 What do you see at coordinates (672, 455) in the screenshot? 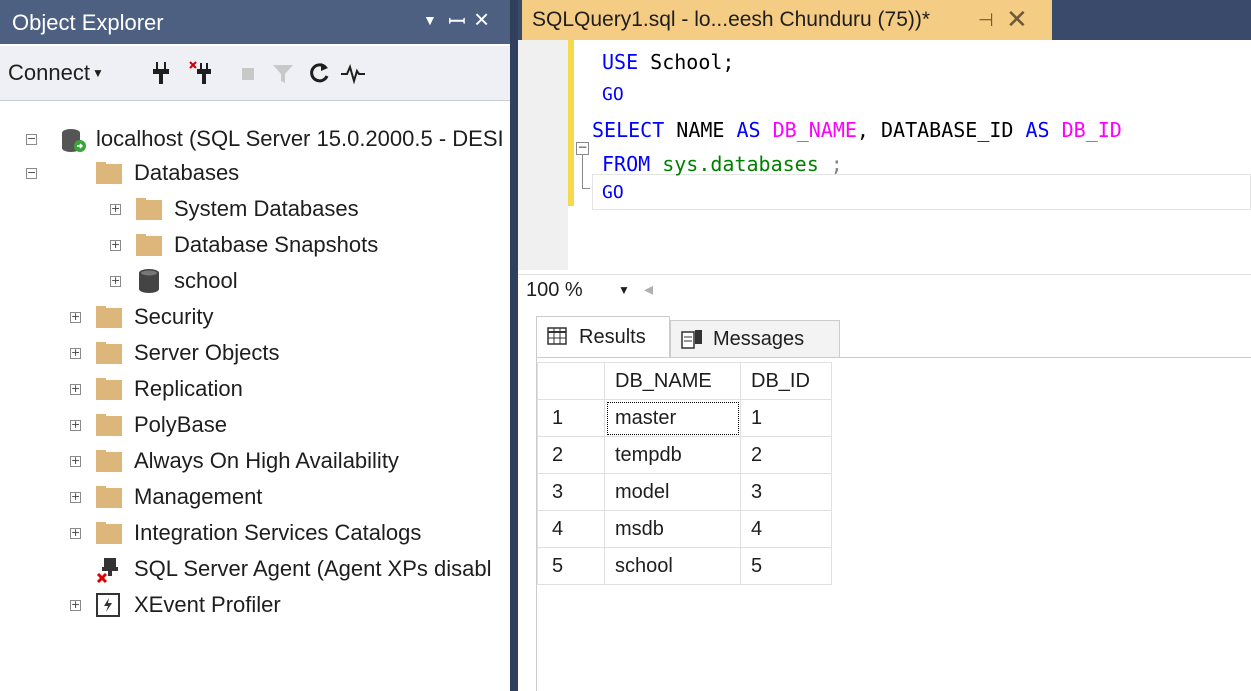
I see `table-cell: tempdb` at bounding box center [672, 455].